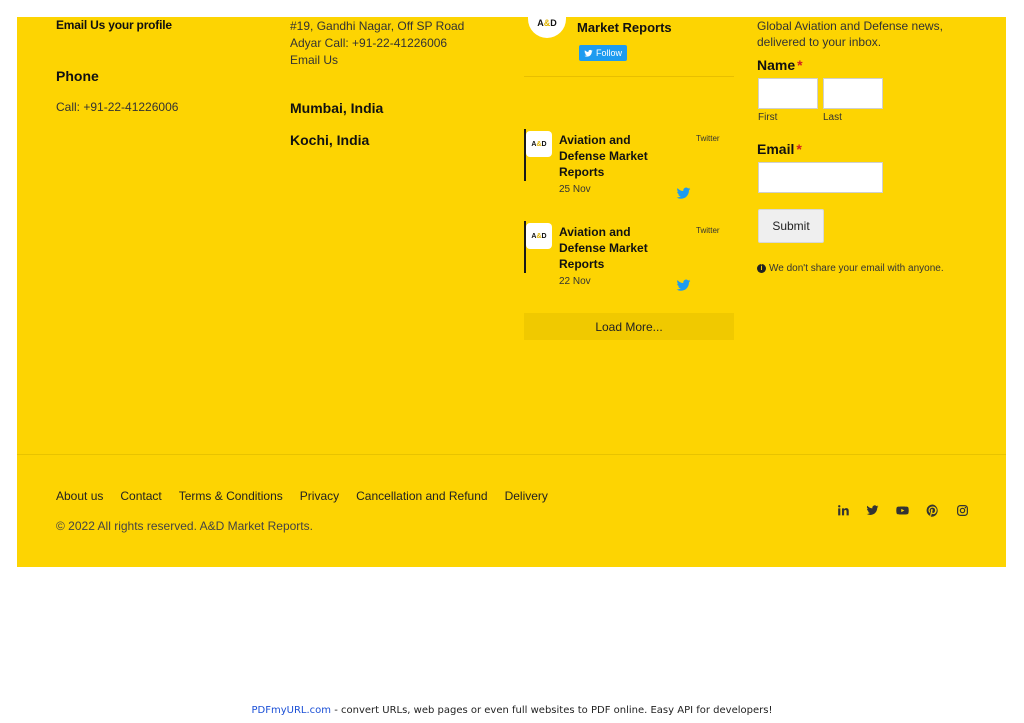  I want to click on last-name-input, so click(853, 93).